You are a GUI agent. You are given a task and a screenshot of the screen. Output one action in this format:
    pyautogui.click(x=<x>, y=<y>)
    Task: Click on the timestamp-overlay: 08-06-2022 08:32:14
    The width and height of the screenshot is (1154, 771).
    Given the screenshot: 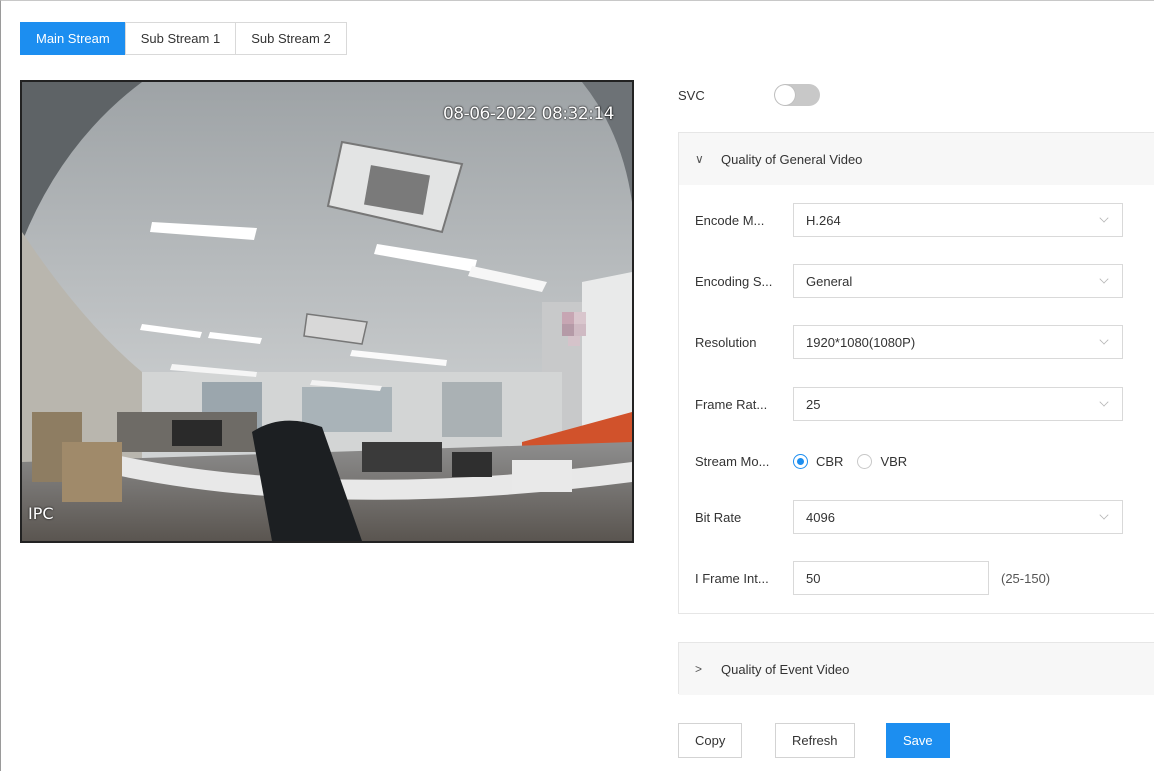 What is the action you would take?
    pyautogui.click(x=528, y=114)
    